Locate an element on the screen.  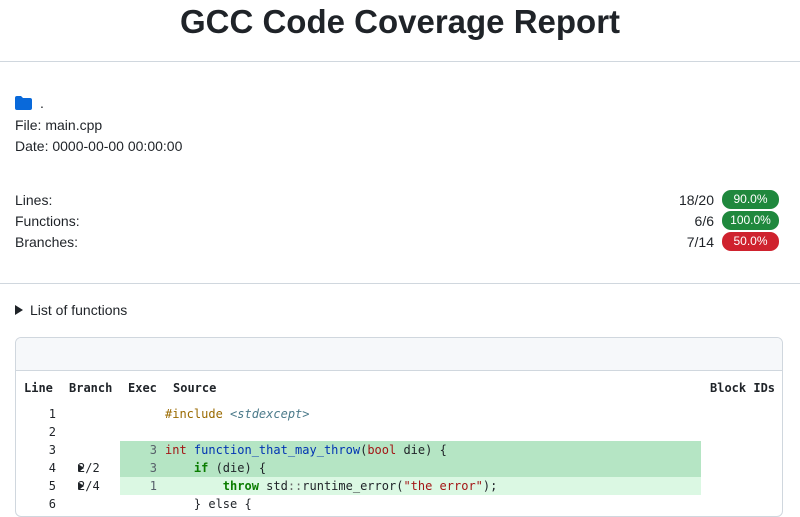
source-column-headers: Line Branch Exec Source Block IDs is located at coordinates (399, 388).